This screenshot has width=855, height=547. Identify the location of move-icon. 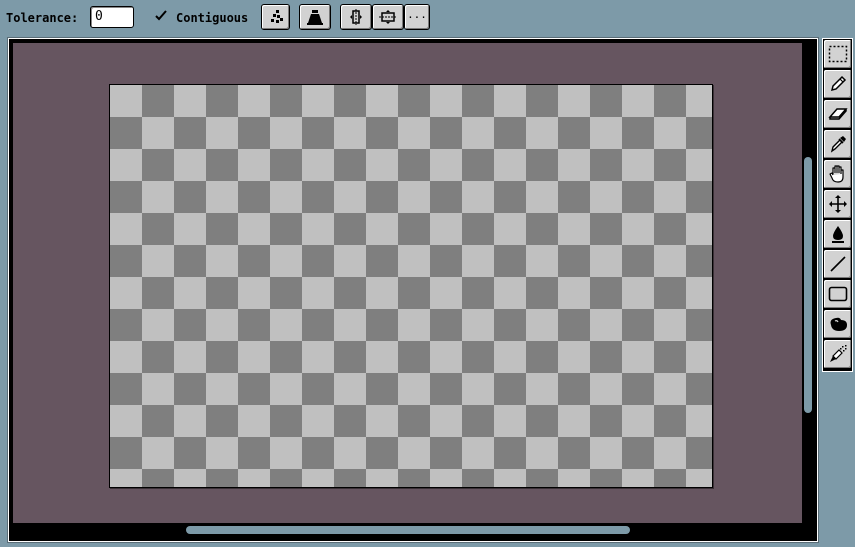
(837, 204).